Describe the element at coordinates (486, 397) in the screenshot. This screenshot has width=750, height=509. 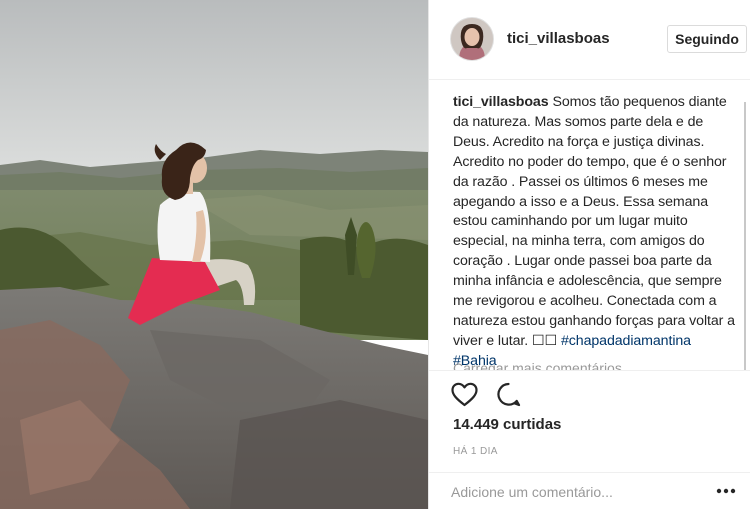
I see `action-bar` at that location.